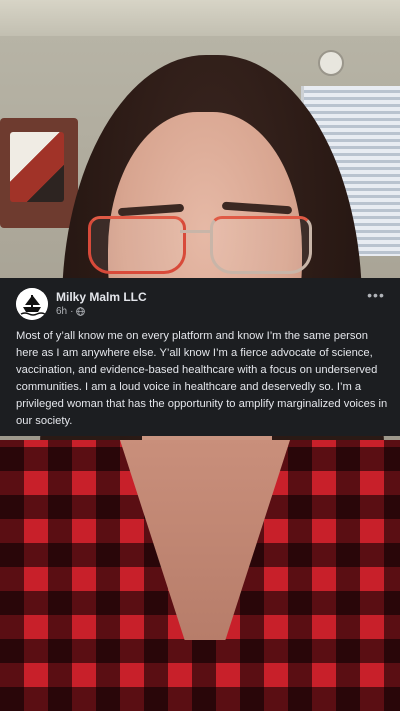  What do you see at coordinates (61, 311) in the screenshot?
I see `post-timestamp: 6h` at bounding box center [61, 311].